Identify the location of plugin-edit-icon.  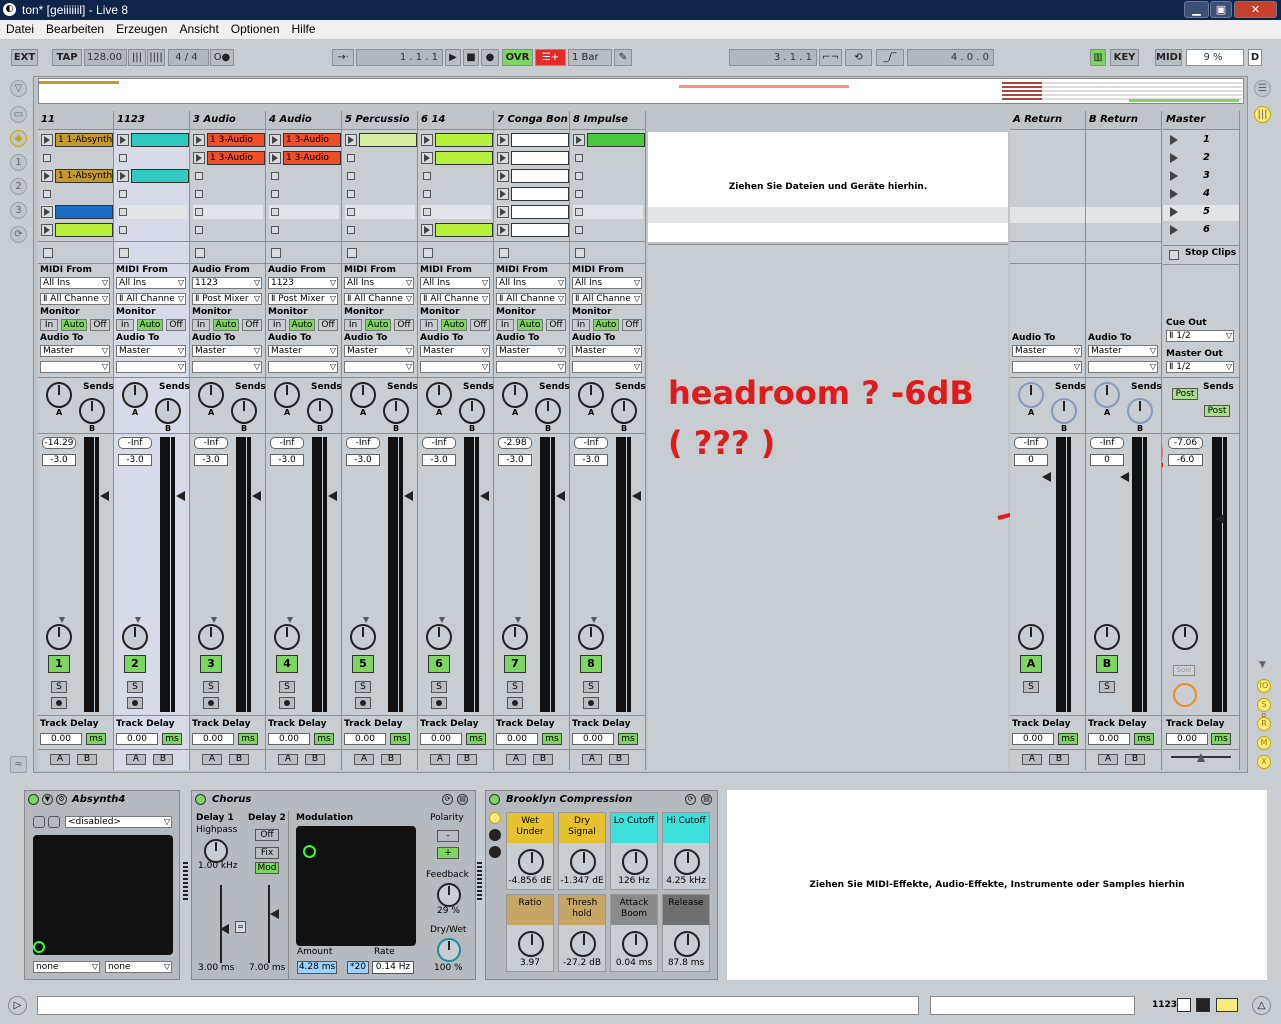
(39, 822).